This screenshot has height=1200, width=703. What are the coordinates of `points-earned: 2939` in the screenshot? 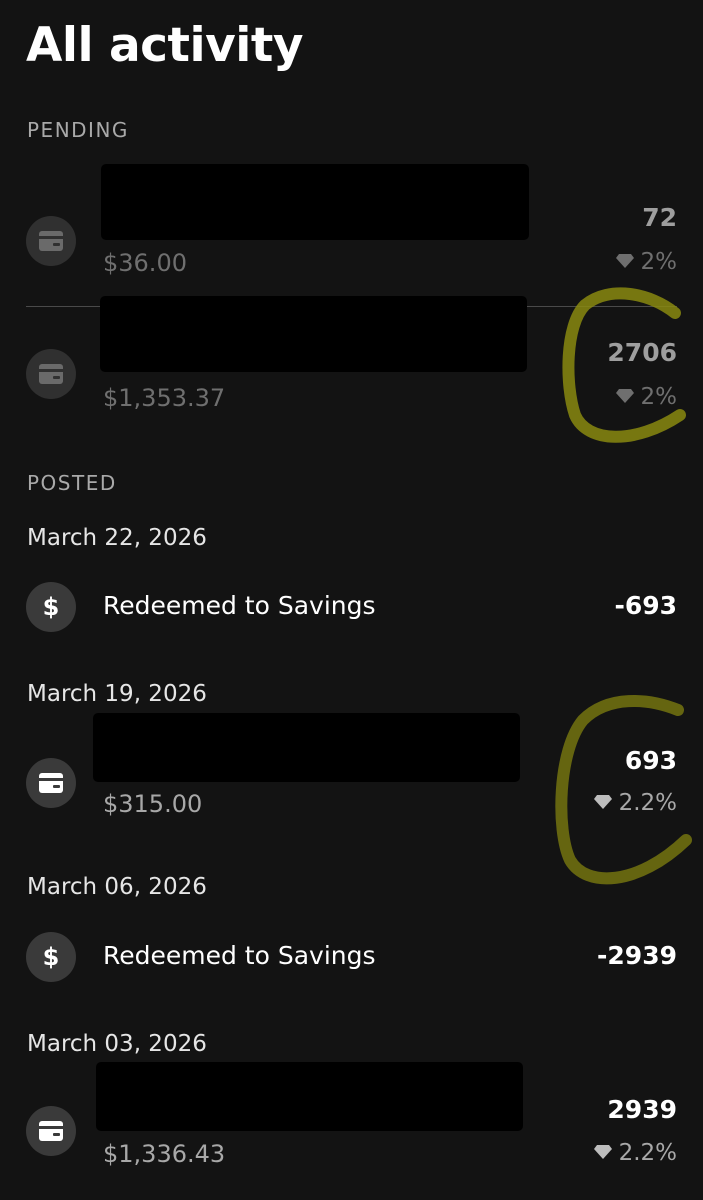 It's located at (642, 1109).